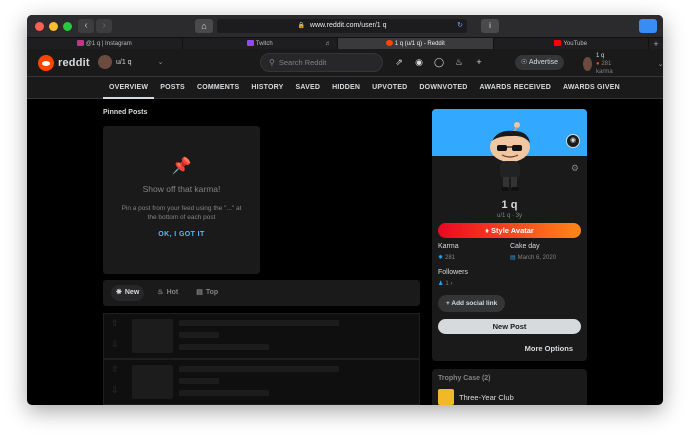  Describe the element at coordinates (308, 88) in the screenshot. I see `tab-saved: SAVED` at that location.